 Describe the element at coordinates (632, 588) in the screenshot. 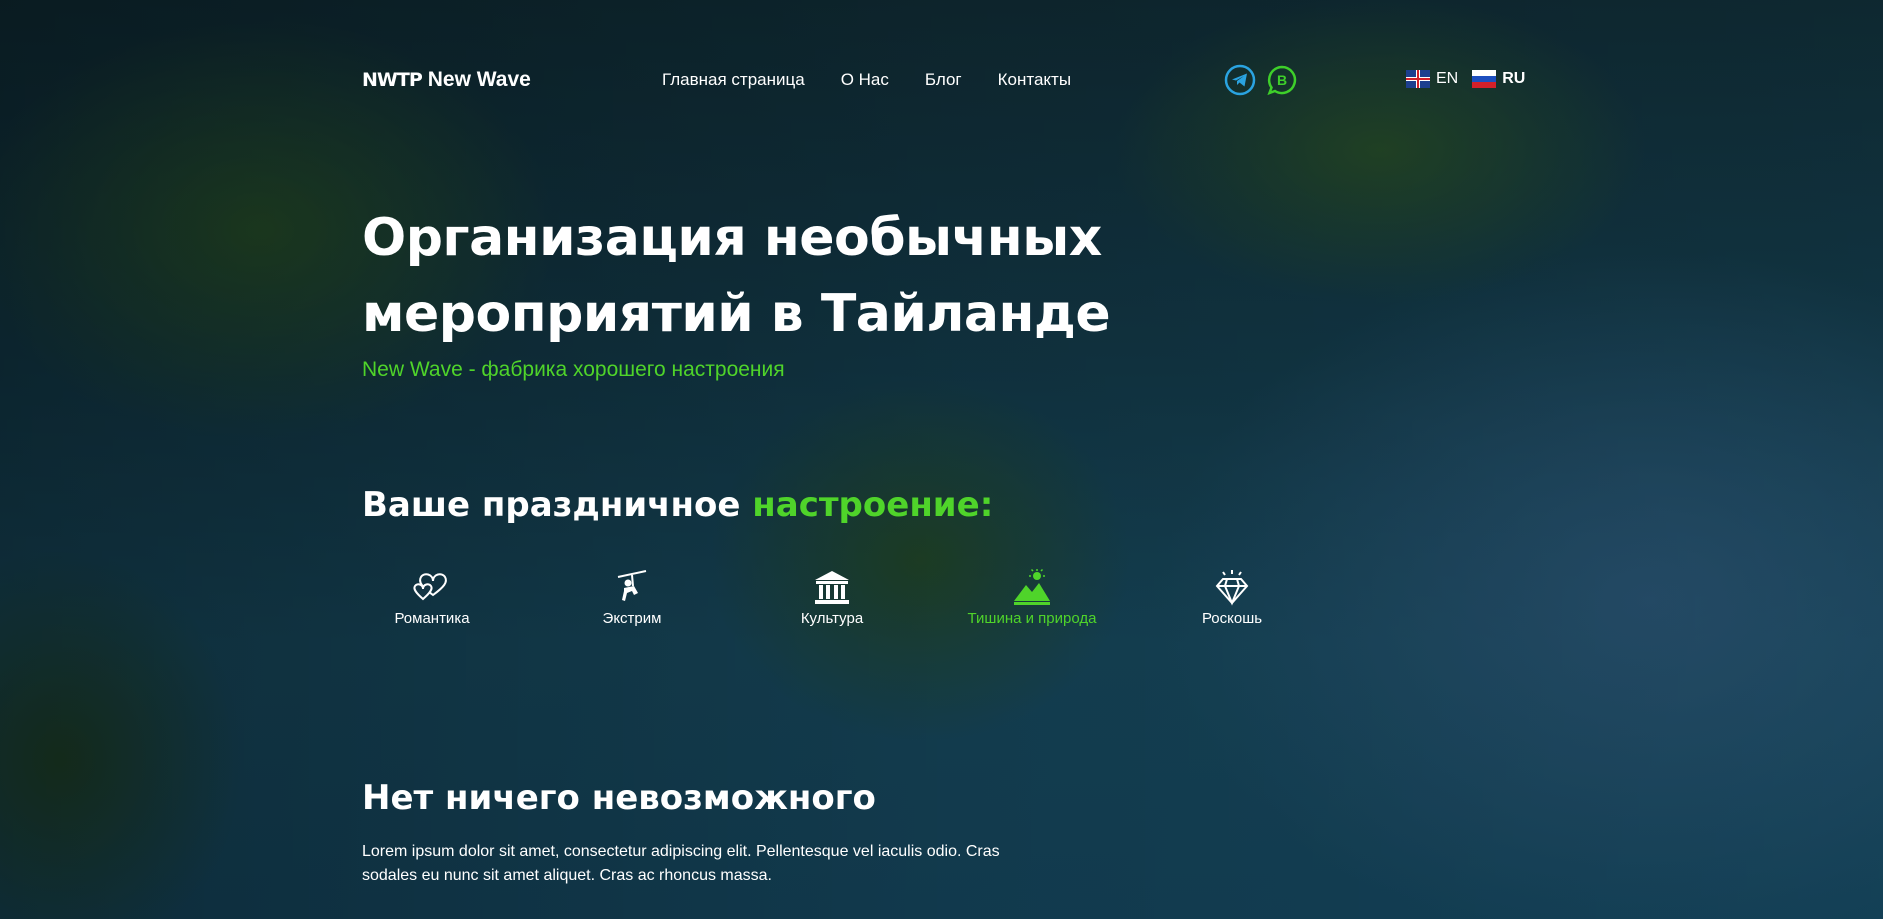

I see `zipline-icon` at that location.